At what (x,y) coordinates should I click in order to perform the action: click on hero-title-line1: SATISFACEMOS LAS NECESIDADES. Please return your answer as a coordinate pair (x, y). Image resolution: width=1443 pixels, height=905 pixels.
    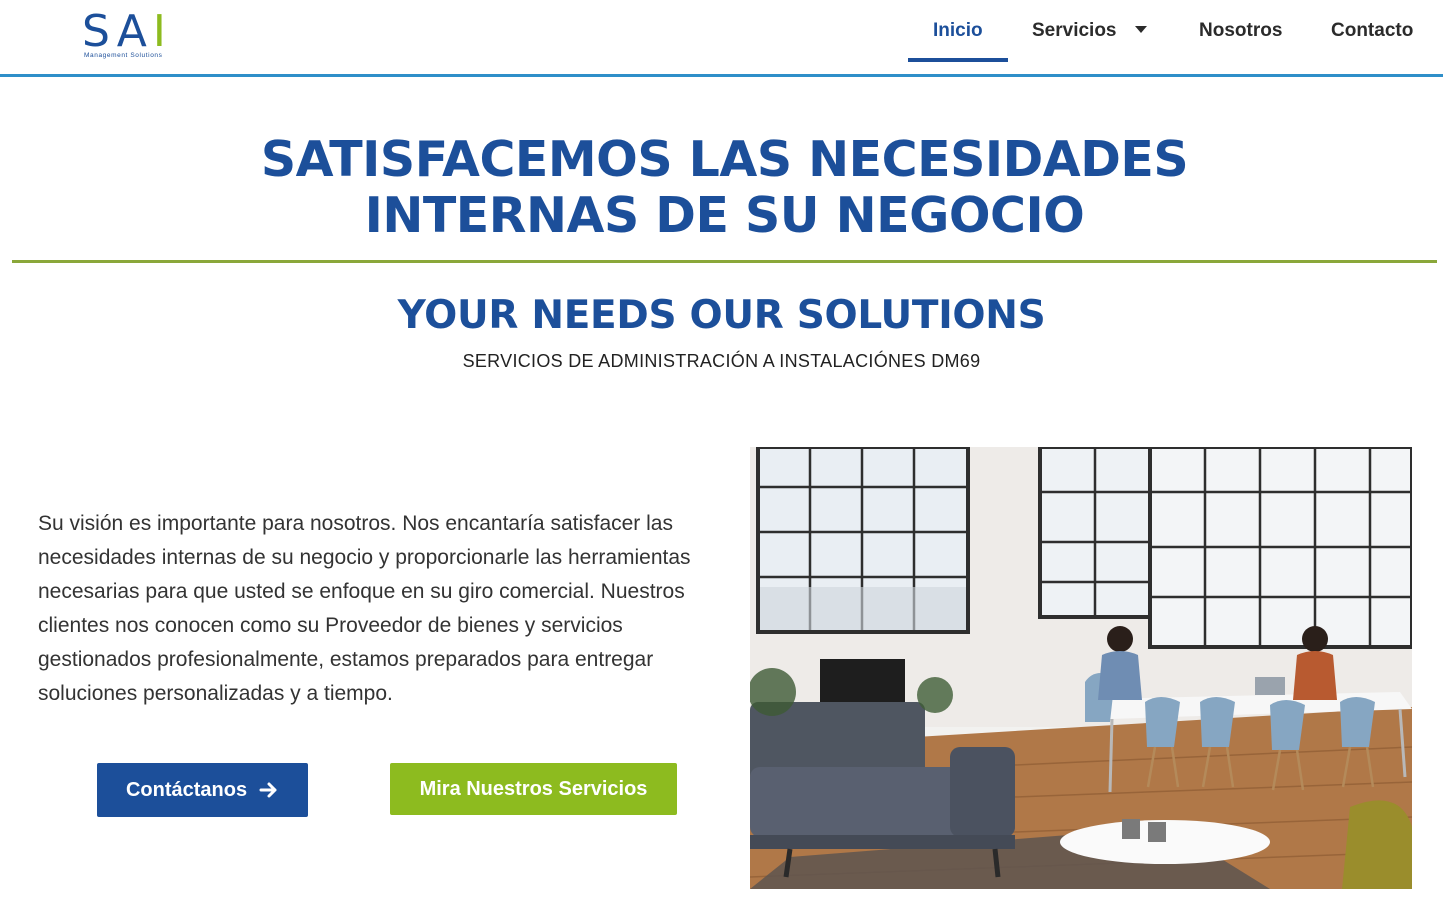
    Looking at the image, I should click on (724, 159).